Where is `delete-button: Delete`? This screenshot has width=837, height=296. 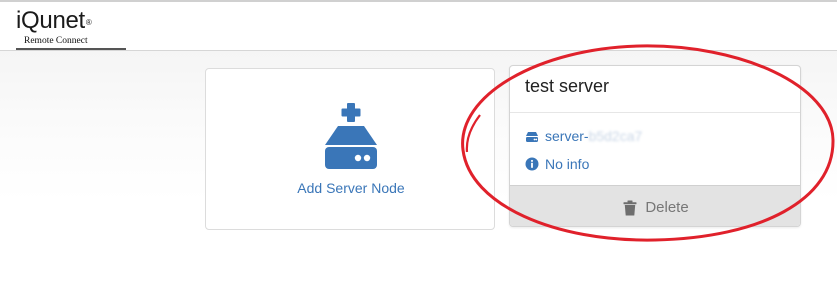
delete-button: Delete is located at coordinates (655, 205).